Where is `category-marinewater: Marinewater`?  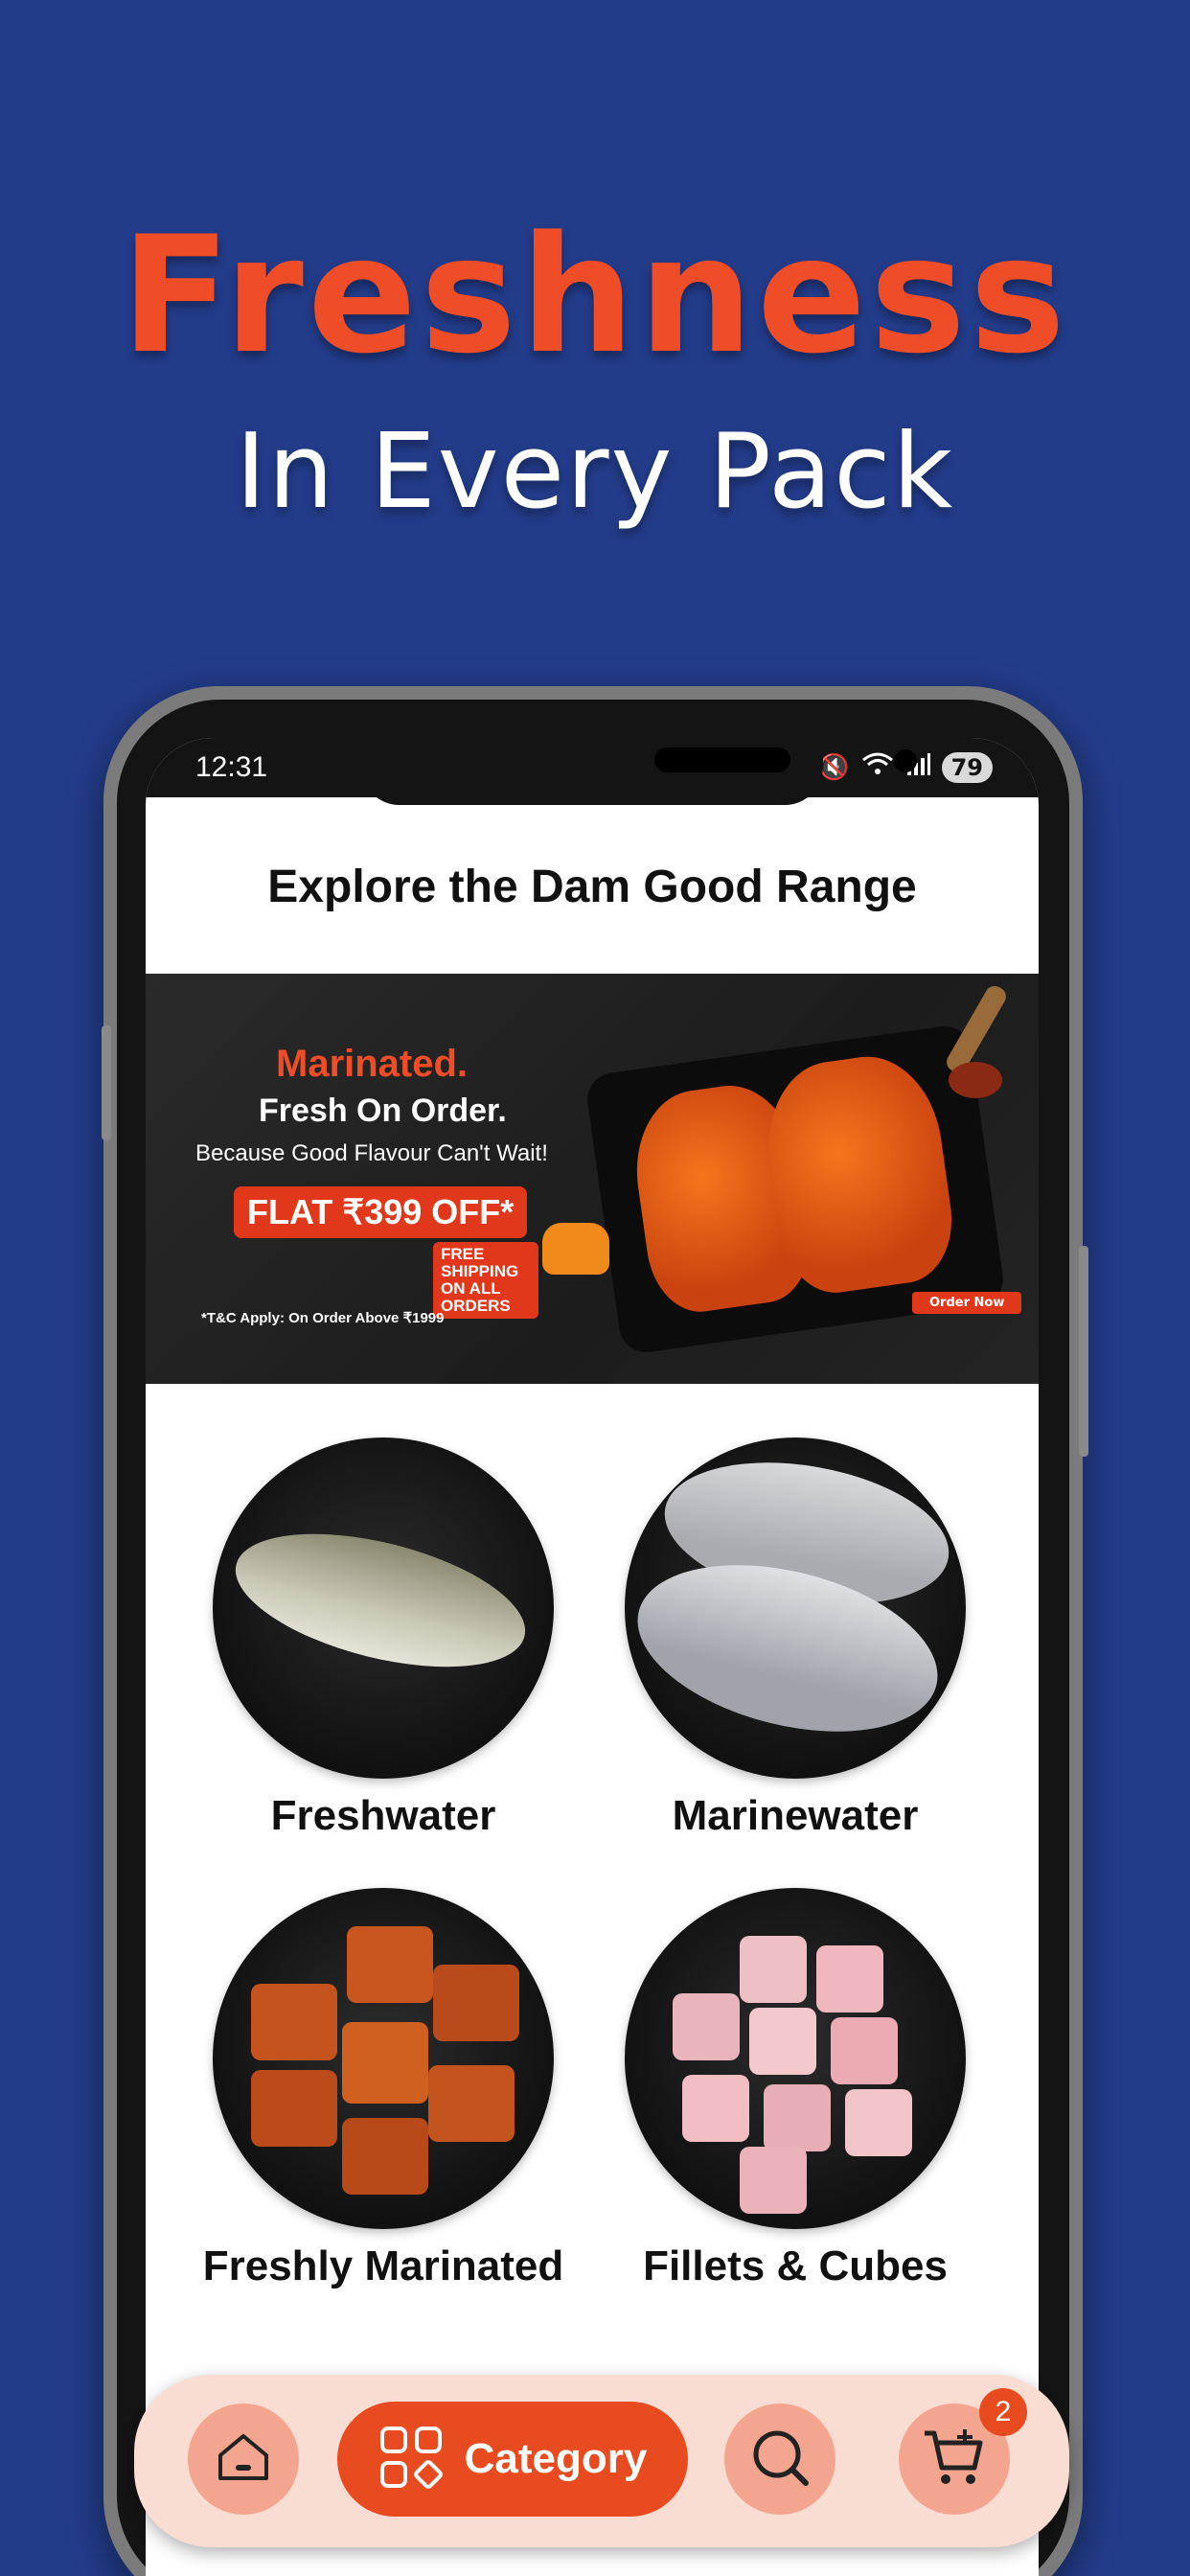 category-marinewater: Marinewater is located at coordinates (795, 1639).